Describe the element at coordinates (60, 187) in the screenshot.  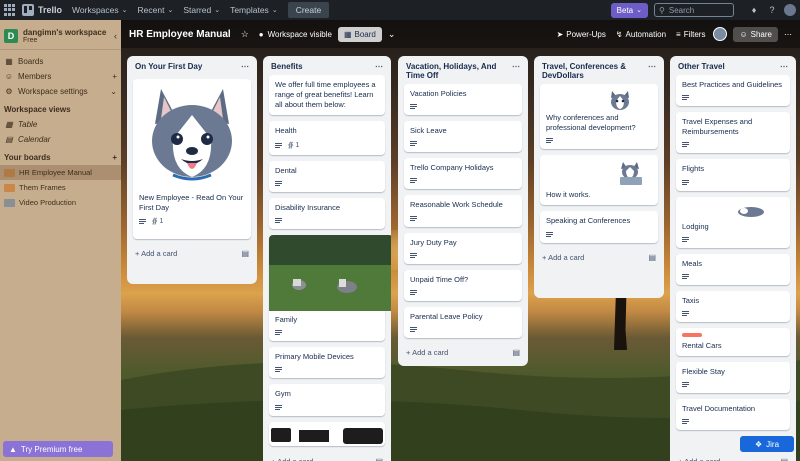
I see `sidebar-board-them-frames: Them Frames` at that location.